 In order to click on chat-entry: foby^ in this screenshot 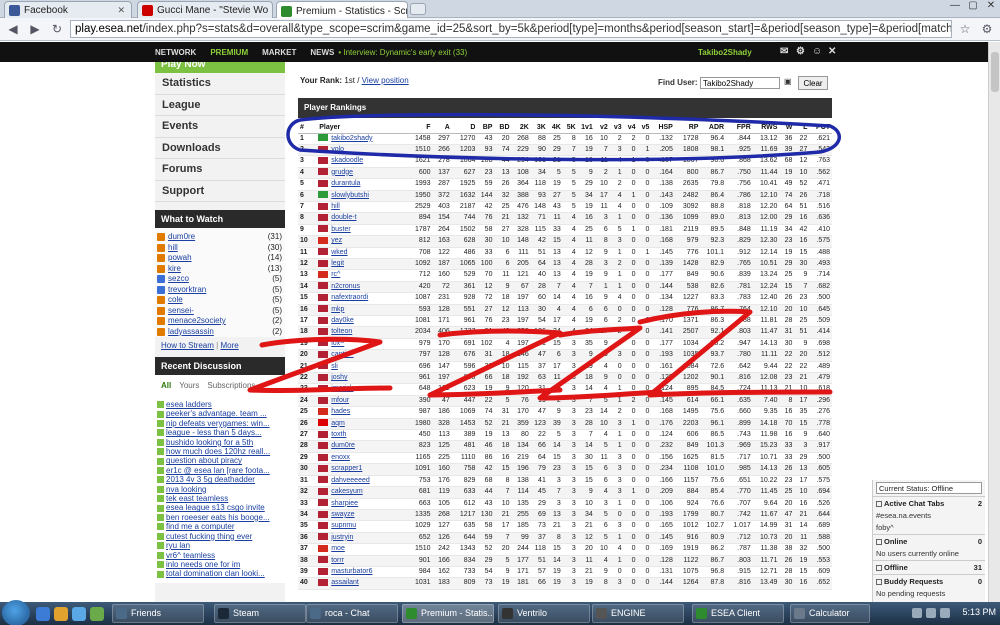, I will do `click(929, 528)`.